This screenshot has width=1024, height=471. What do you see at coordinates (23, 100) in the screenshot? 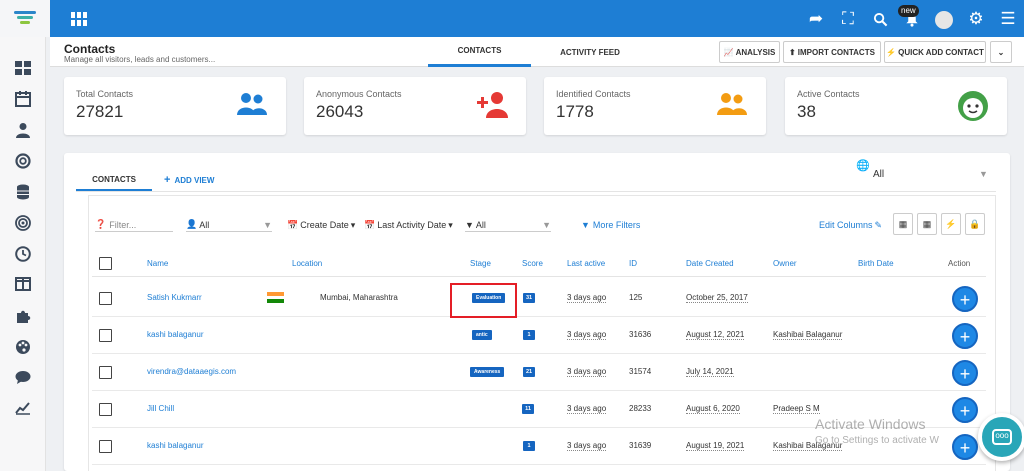
I see `calendar-icon` at bounding box center [23, 100].